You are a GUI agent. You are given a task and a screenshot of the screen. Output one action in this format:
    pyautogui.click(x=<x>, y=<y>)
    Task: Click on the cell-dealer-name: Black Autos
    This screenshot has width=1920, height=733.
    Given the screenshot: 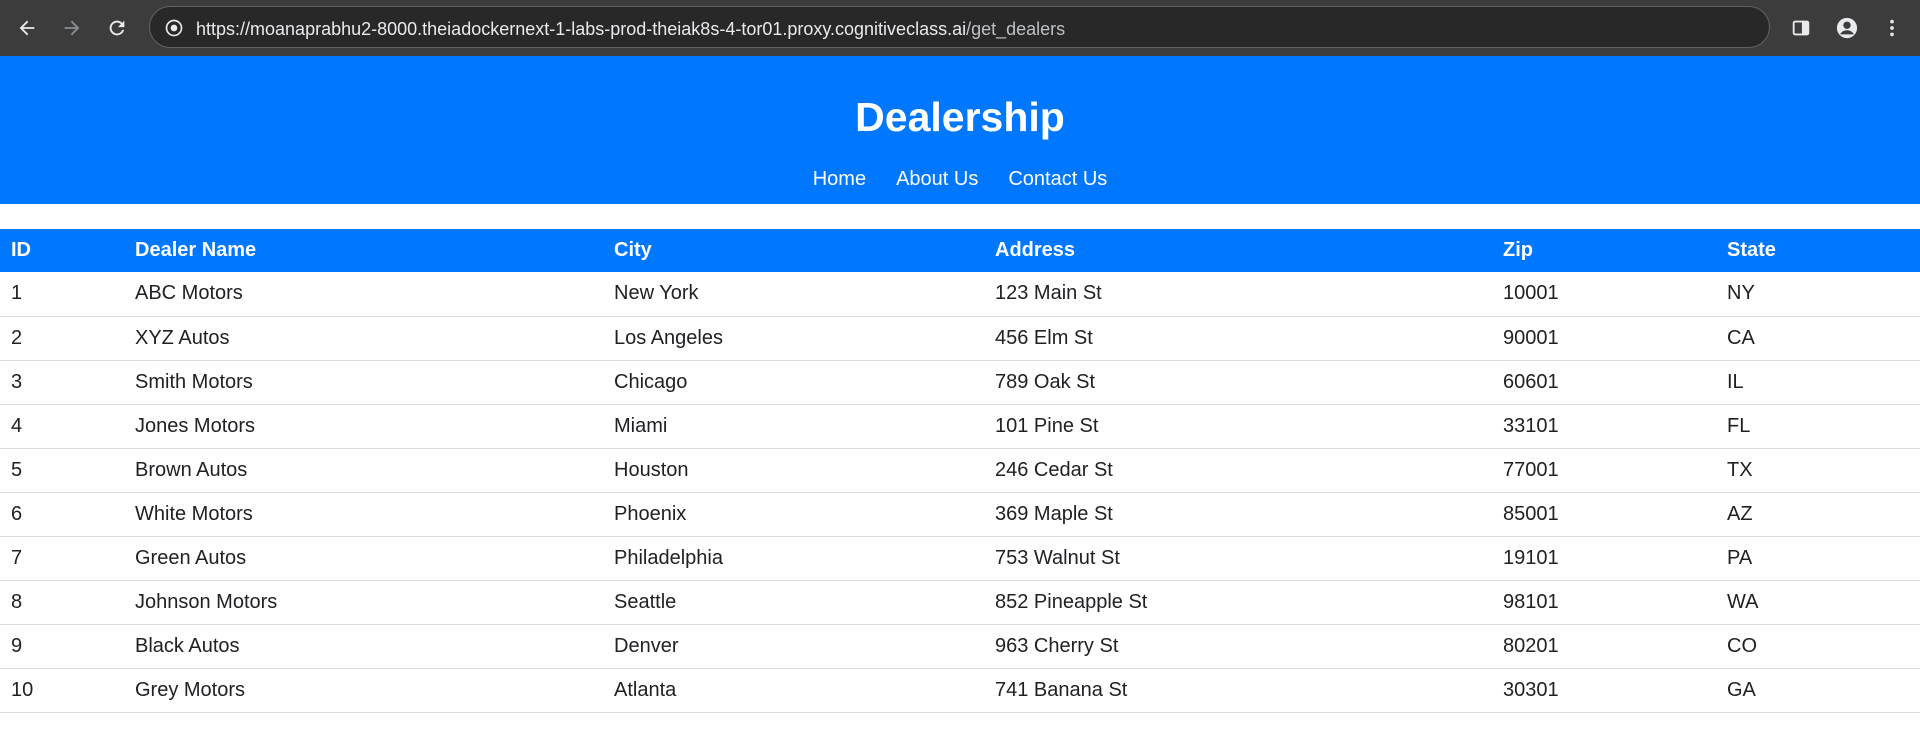 What is the action you would take?
    pyautogui.click(x=363, y=646)
    